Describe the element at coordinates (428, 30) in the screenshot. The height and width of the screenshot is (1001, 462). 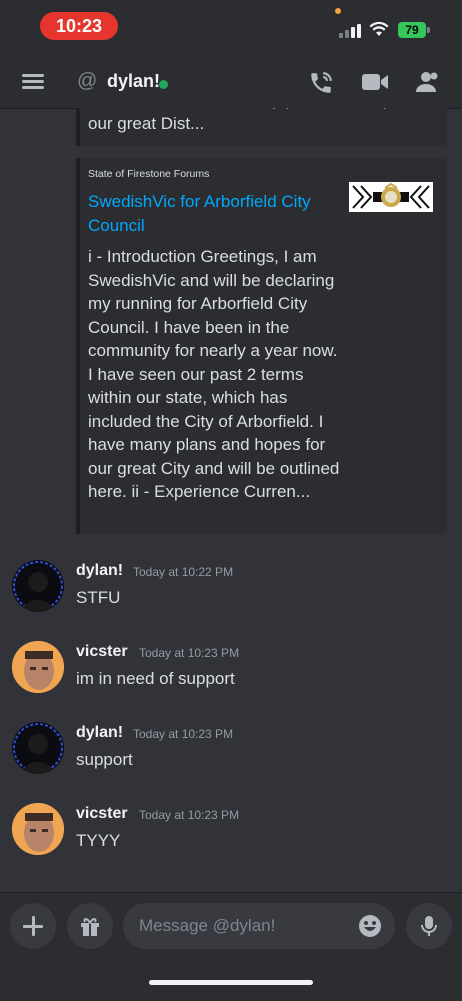
I see `battery-tip` at that location.